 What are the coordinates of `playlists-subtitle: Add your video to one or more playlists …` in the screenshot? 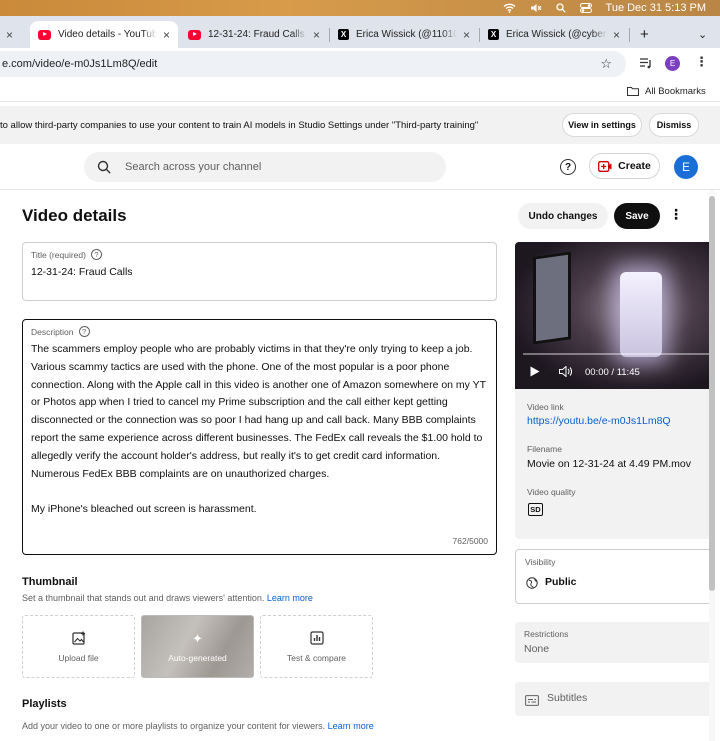 It's located at (198, 726).